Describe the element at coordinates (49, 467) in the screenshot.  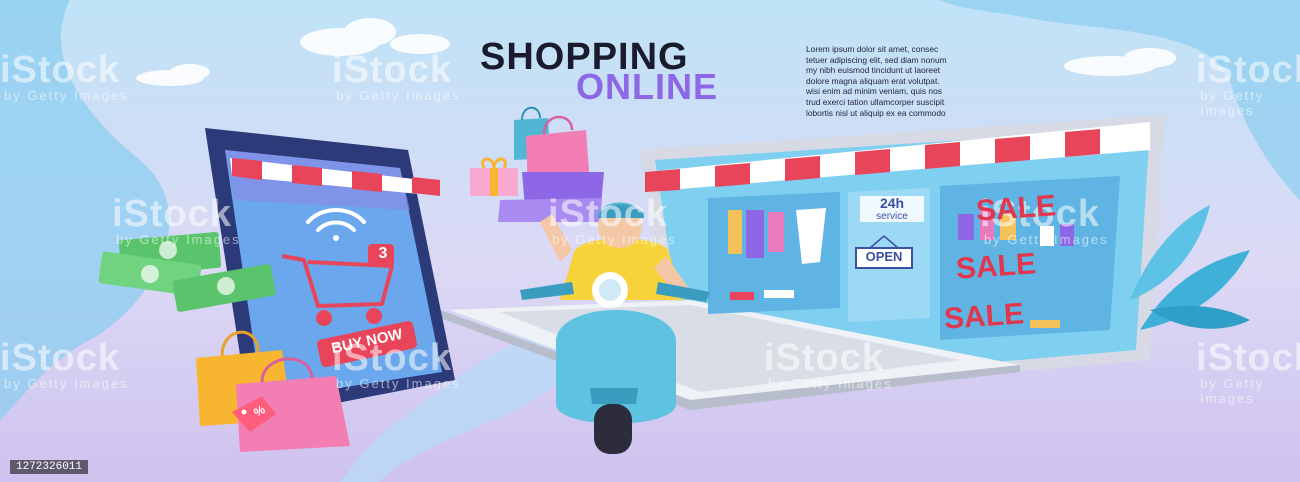
I see `image-id-label: 1272326011` at that location.